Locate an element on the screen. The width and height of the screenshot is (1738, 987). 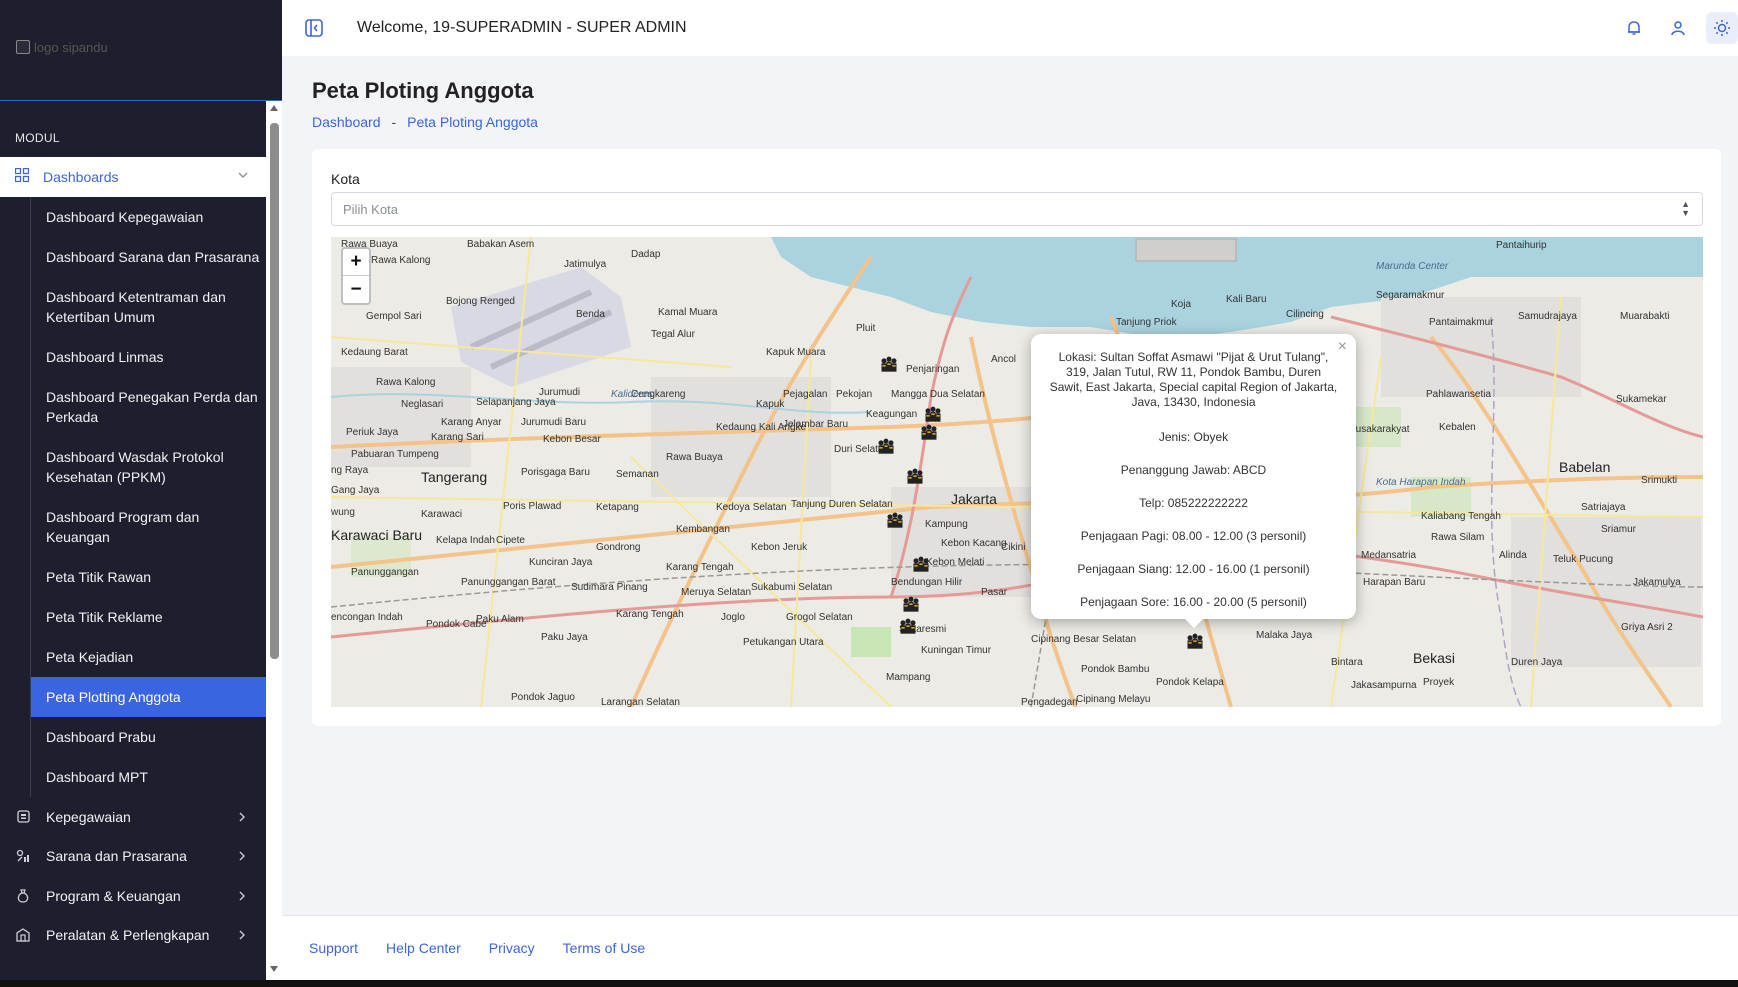
map-label: Gondrong is located at coordinates (618, 547).